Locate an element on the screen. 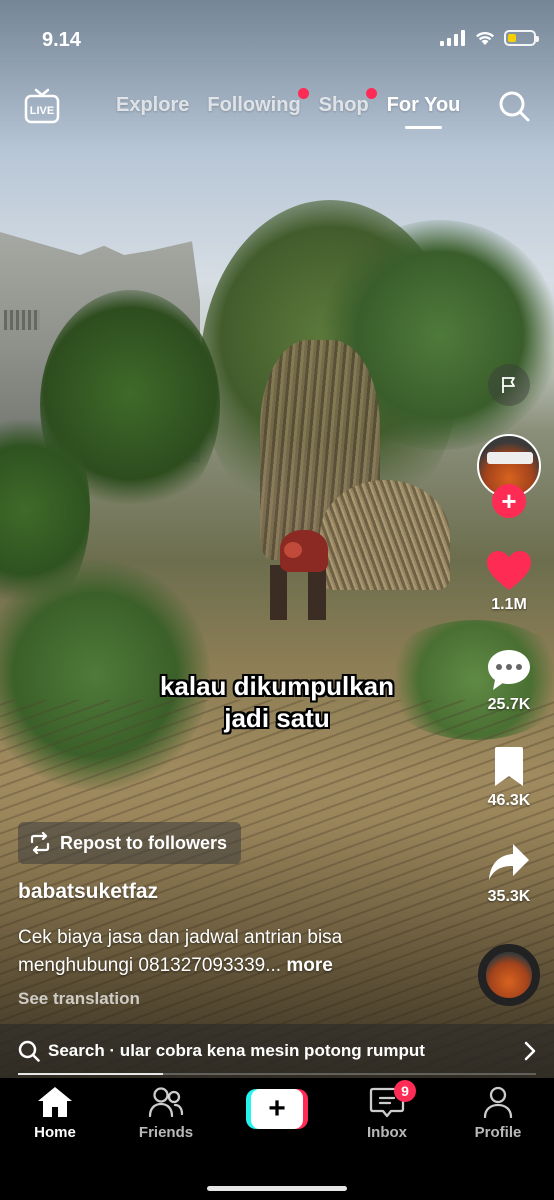 The height and width of the screenshot is (1200, 554). live-tv-icon: LIVE is located at coordinates (42, 106).